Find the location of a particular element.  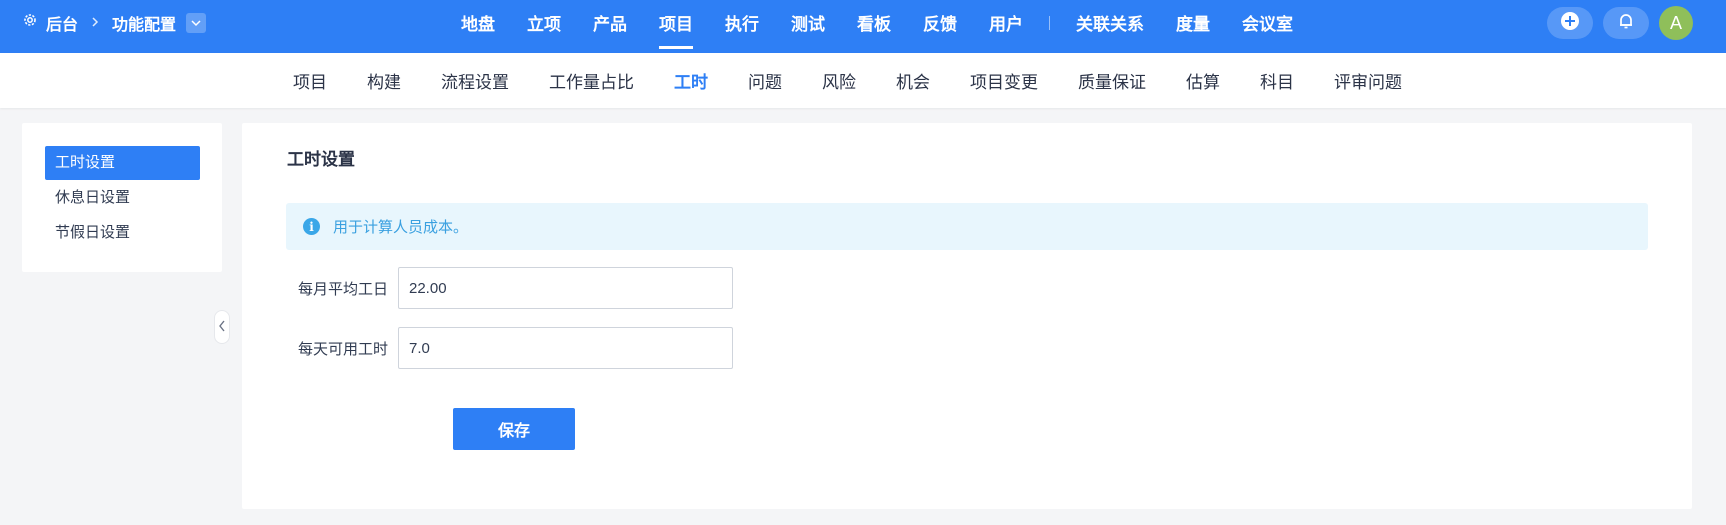

alert-message: 用于计算人员成本。 is located at coordinates (401, 227).